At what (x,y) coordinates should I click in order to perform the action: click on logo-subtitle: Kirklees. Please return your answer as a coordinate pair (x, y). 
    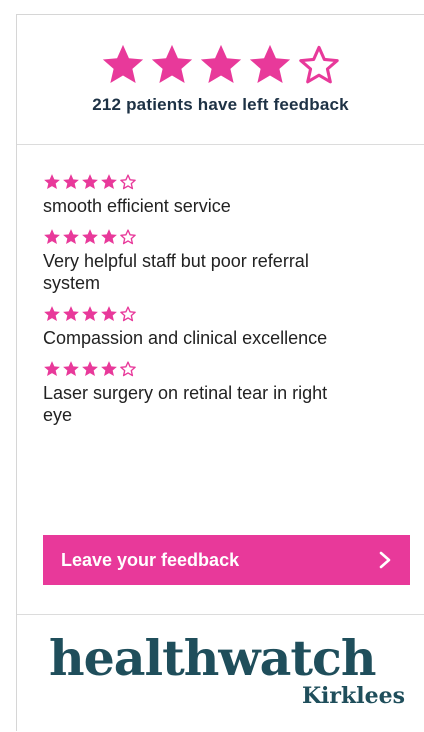
    Looking at the image, I should click on (353, 696).